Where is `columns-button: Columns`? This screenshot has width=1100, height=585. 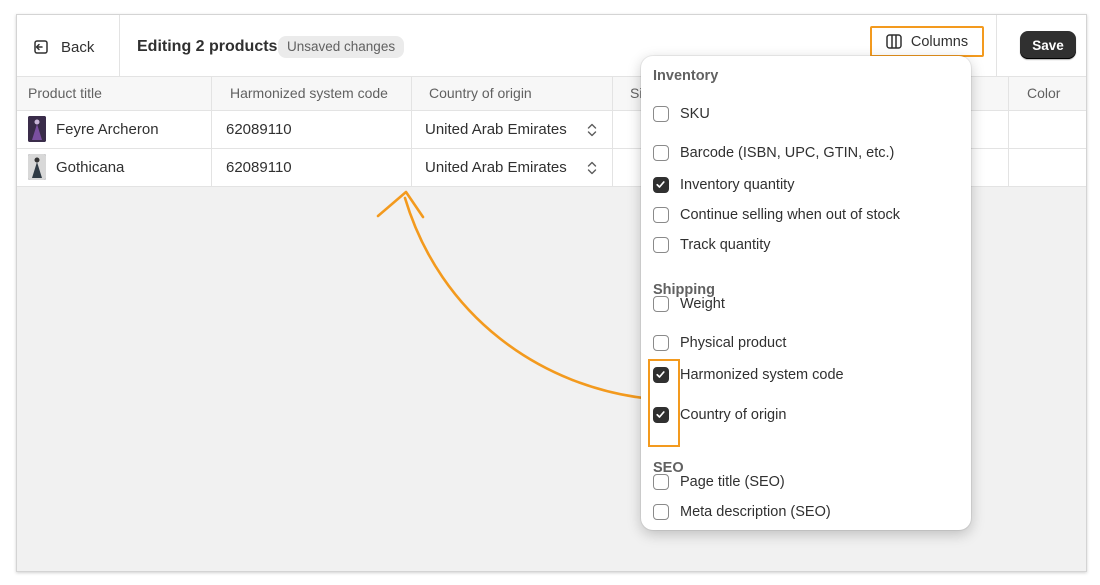 columns-button: Columns is located at coordinates (927, 41).